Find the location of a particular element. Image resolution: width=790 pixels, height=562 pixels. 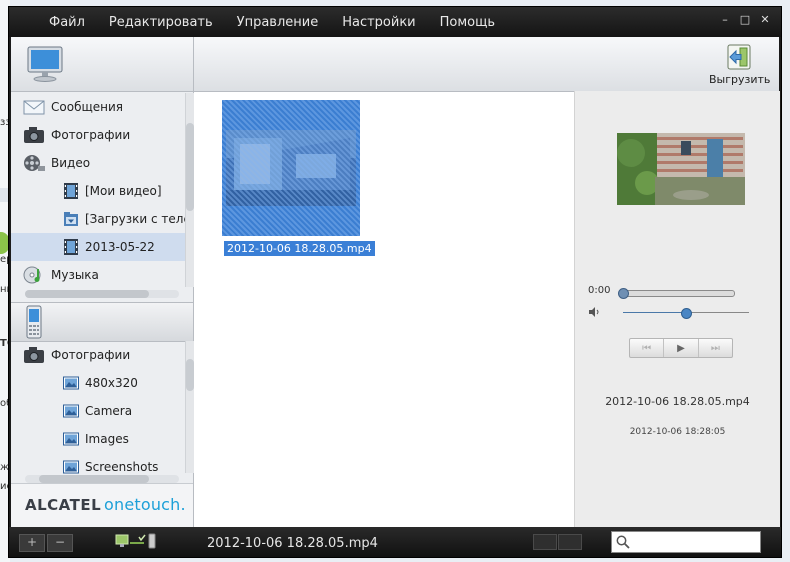

file-thumbnail-caption: 2012-10-06 18.28.05.mp4 is located at coordinates (299, 248).